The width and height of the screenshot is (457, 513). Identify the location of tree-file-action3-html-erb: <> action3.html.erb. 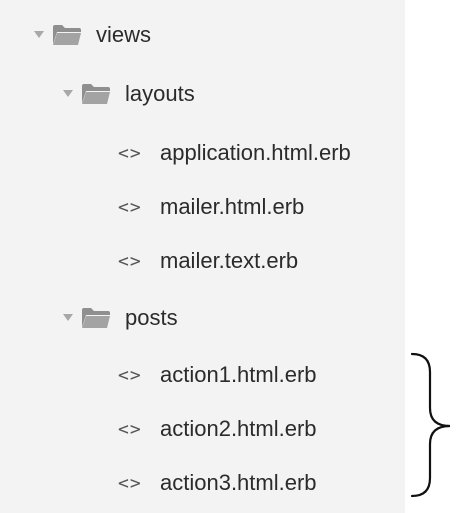
(217, 483).